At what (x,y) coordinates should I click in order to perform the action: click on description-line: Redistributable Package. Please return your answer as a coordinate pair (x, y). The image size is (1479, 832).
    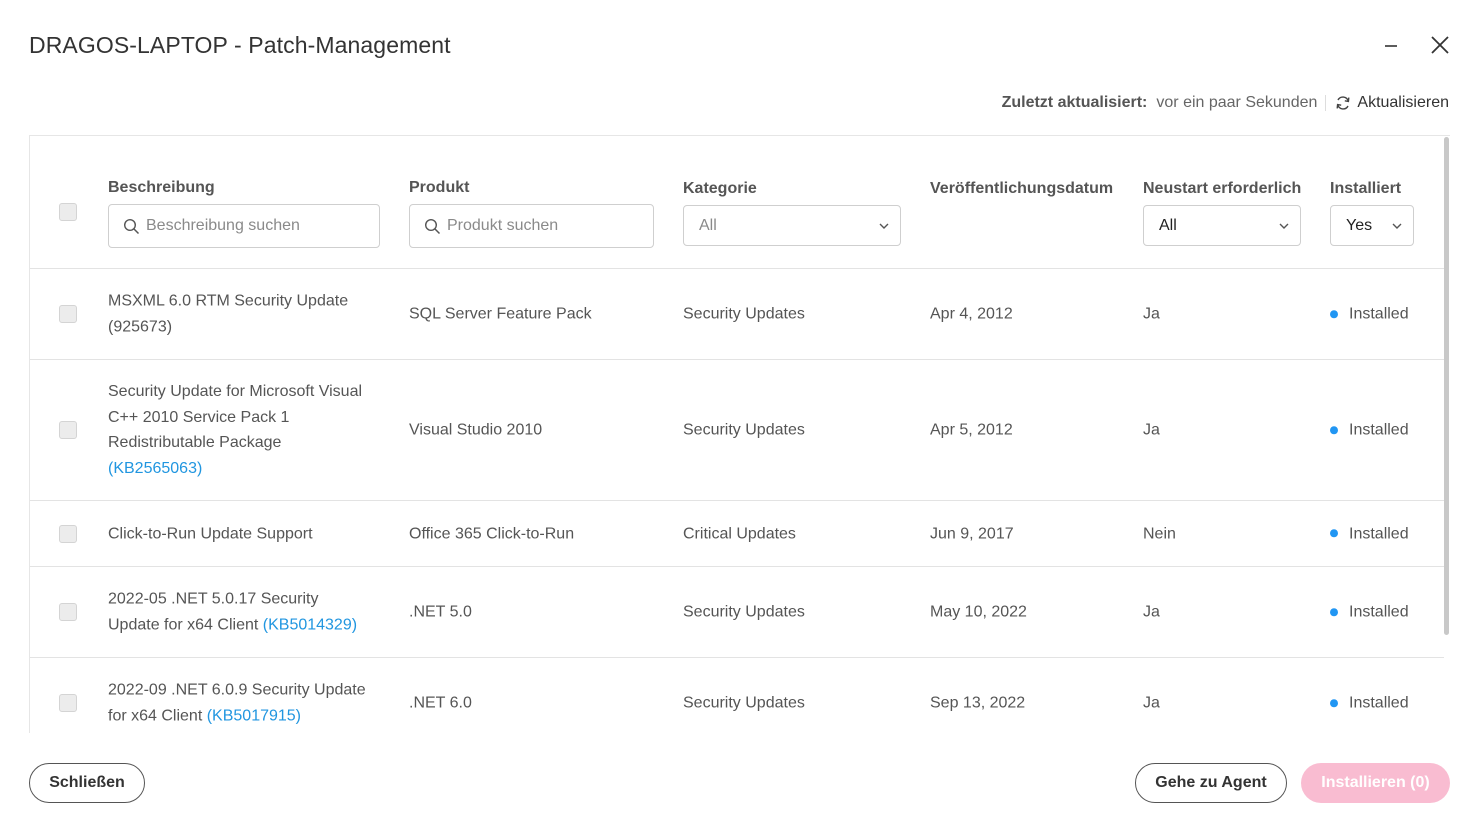
    Looking at the image, I should click on (195, 442).